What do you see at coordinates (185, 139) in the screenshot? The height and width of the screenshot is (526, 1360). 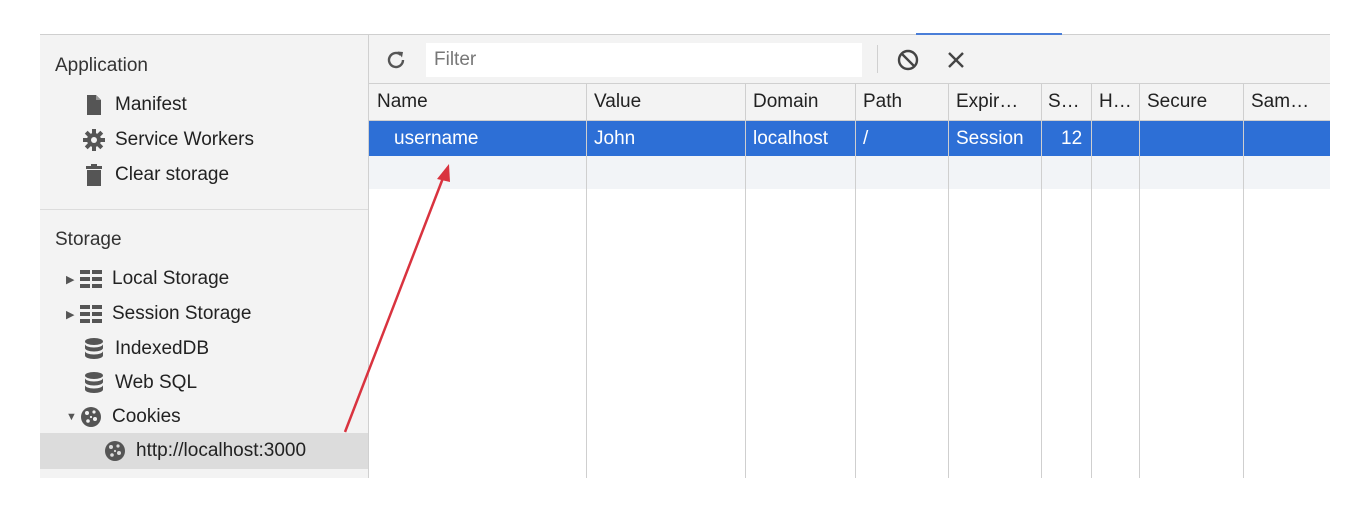 I see `sidebar-item-label: Service Workers` at bounding box center [185, 139].